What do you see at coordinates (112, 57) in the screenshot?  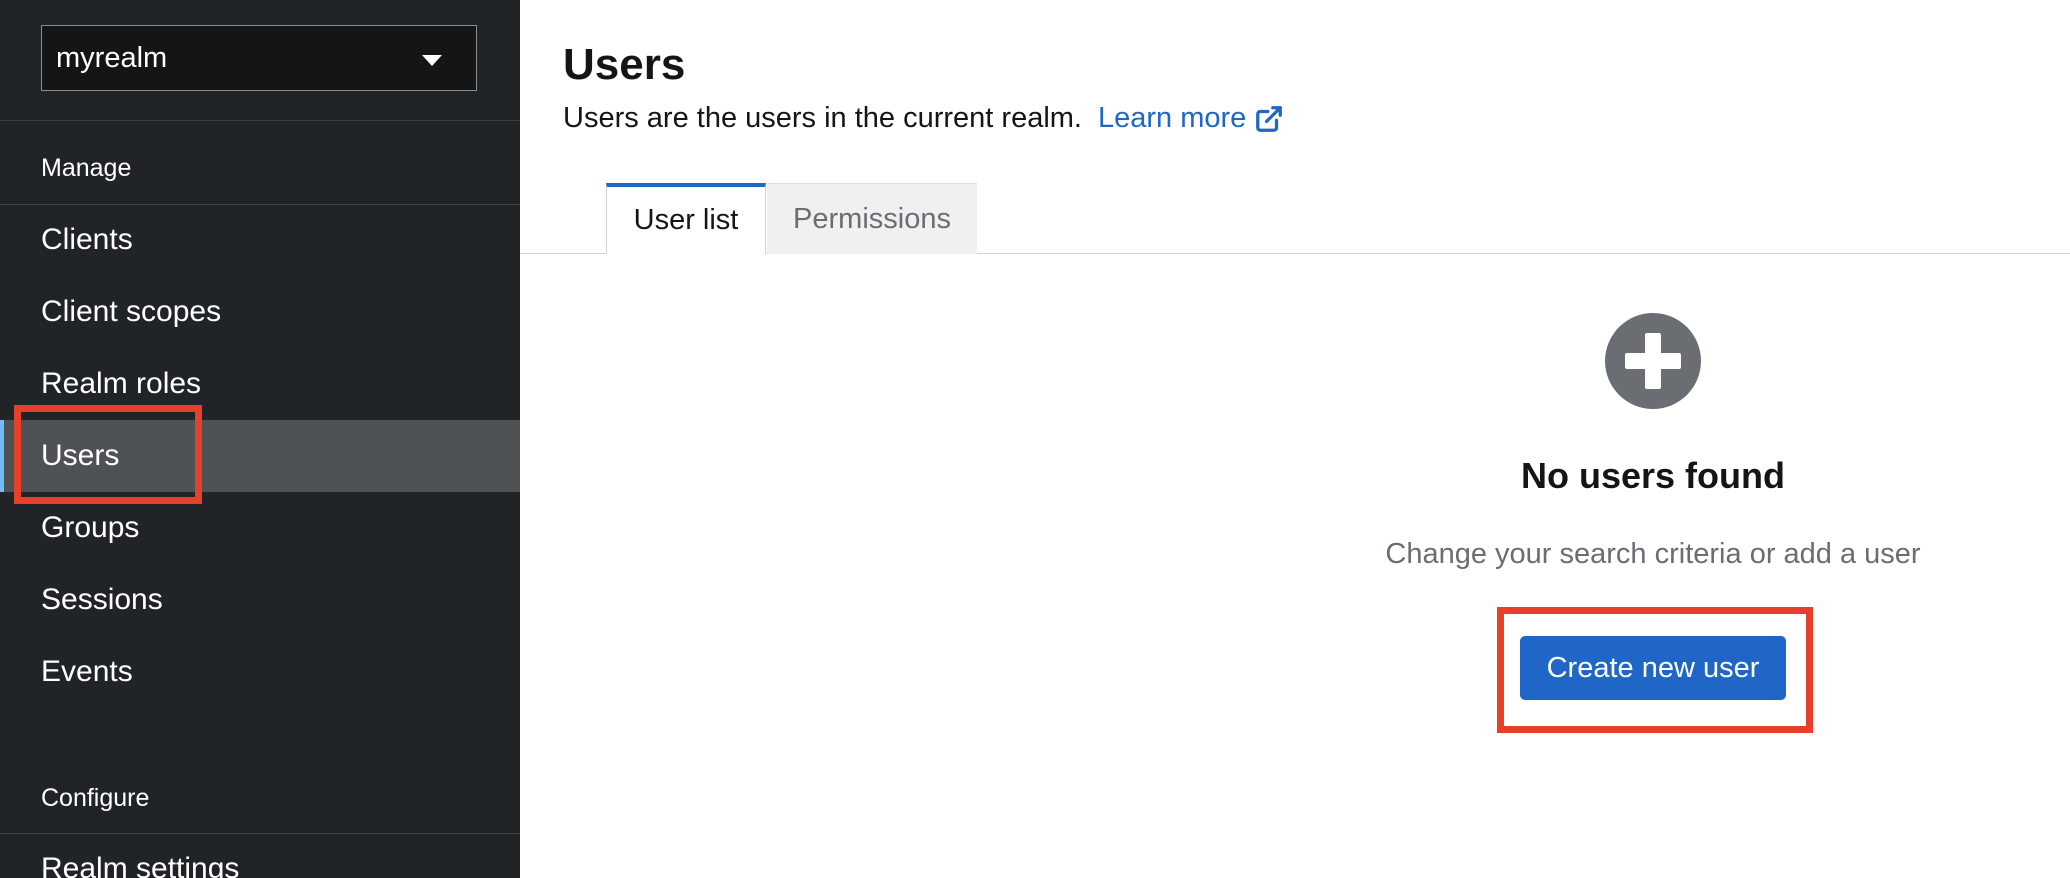 I see `realm-selector-value: myrealm` at bounding box center [112, 57].